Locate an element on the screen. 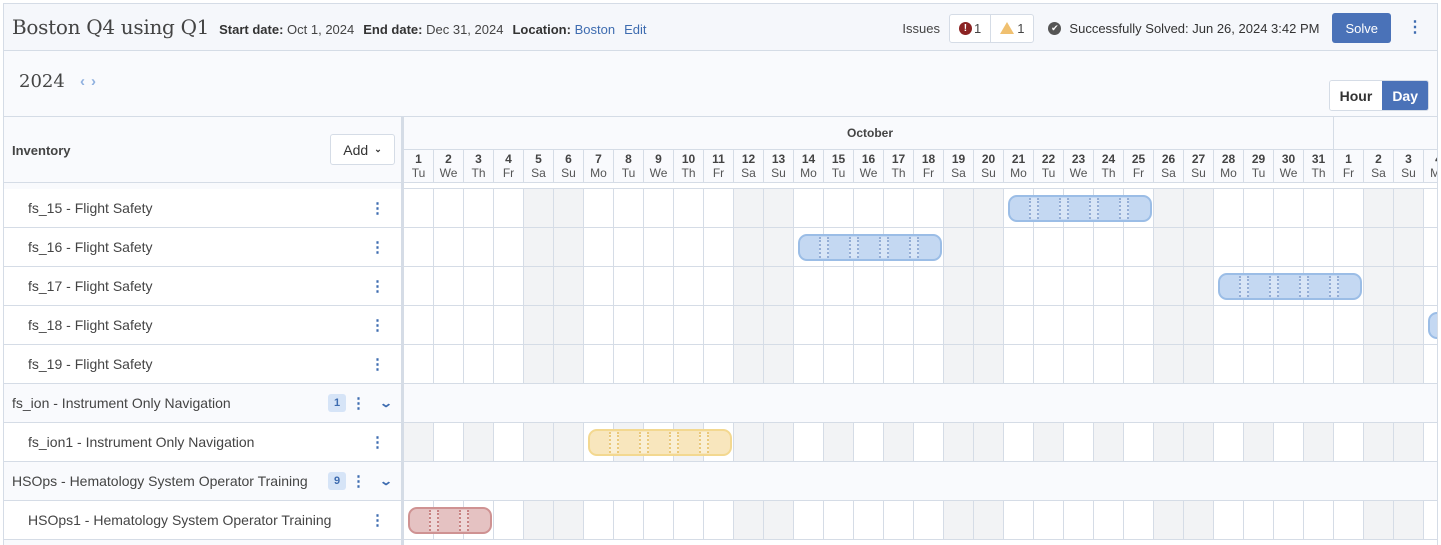 The width and height of the screenshot is (1441, 545). inventory-group-row: fs_ion - Instrument Only Navigation 1 ⋮ ⌄ is located at coordinates (203, 403).